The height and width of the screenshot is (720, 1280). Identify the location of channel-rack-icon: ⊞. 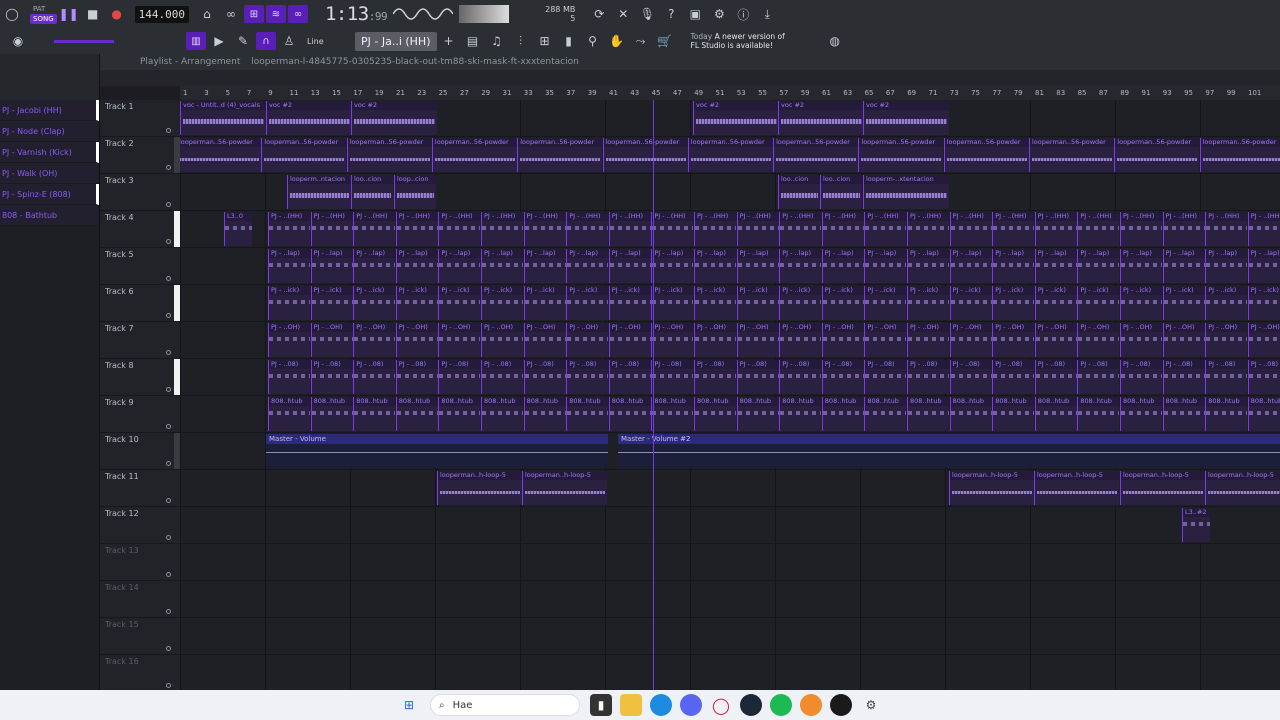
(545, 41).